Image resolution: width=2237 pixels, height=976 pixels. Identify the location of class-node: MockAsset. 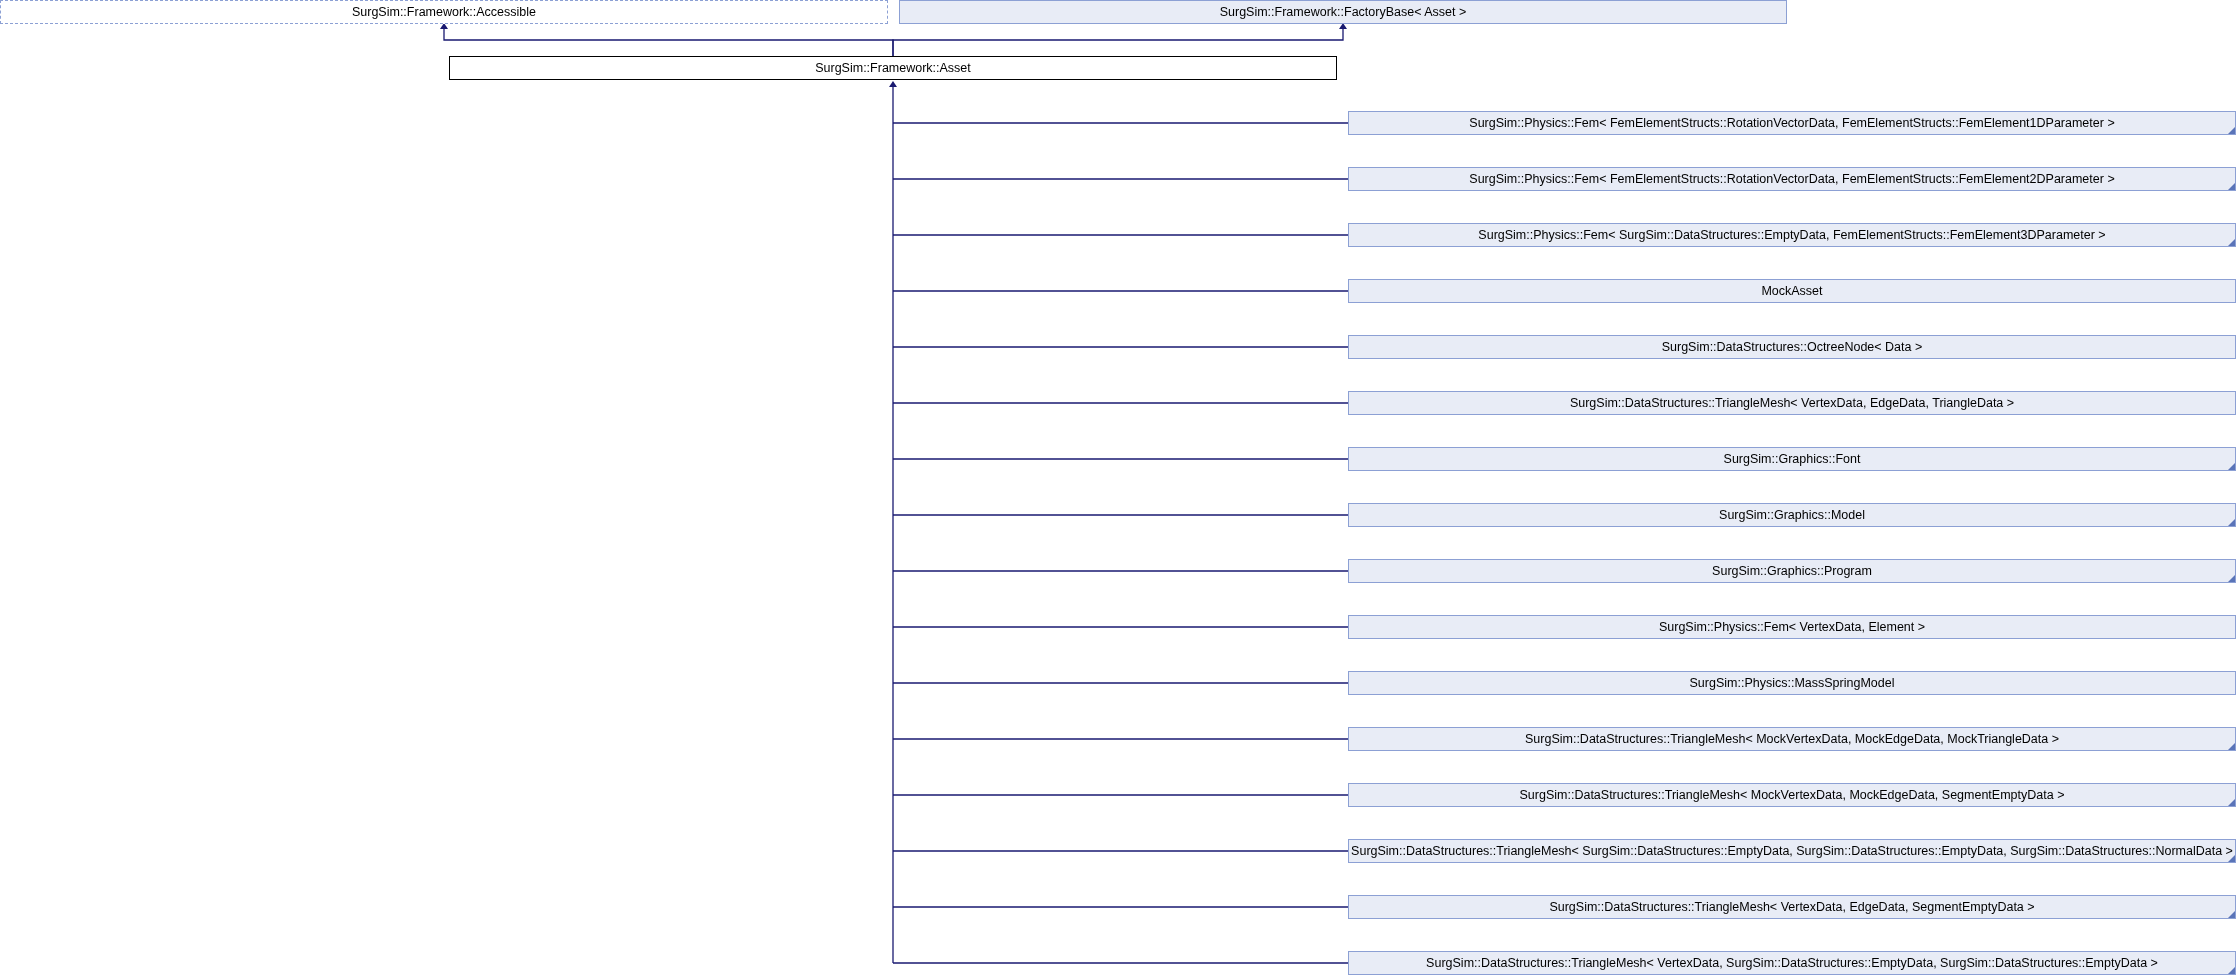
(1792, 291).